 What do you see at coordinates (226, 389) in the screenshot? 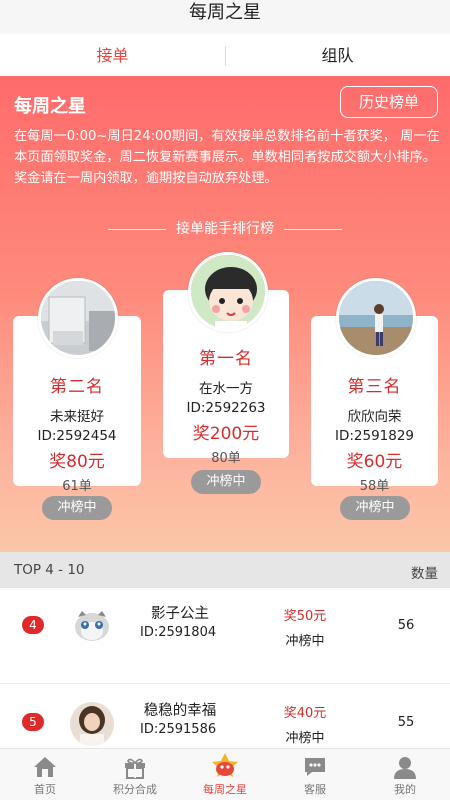
I see `user-name: 在水一方` at bounding box center [226, 389].